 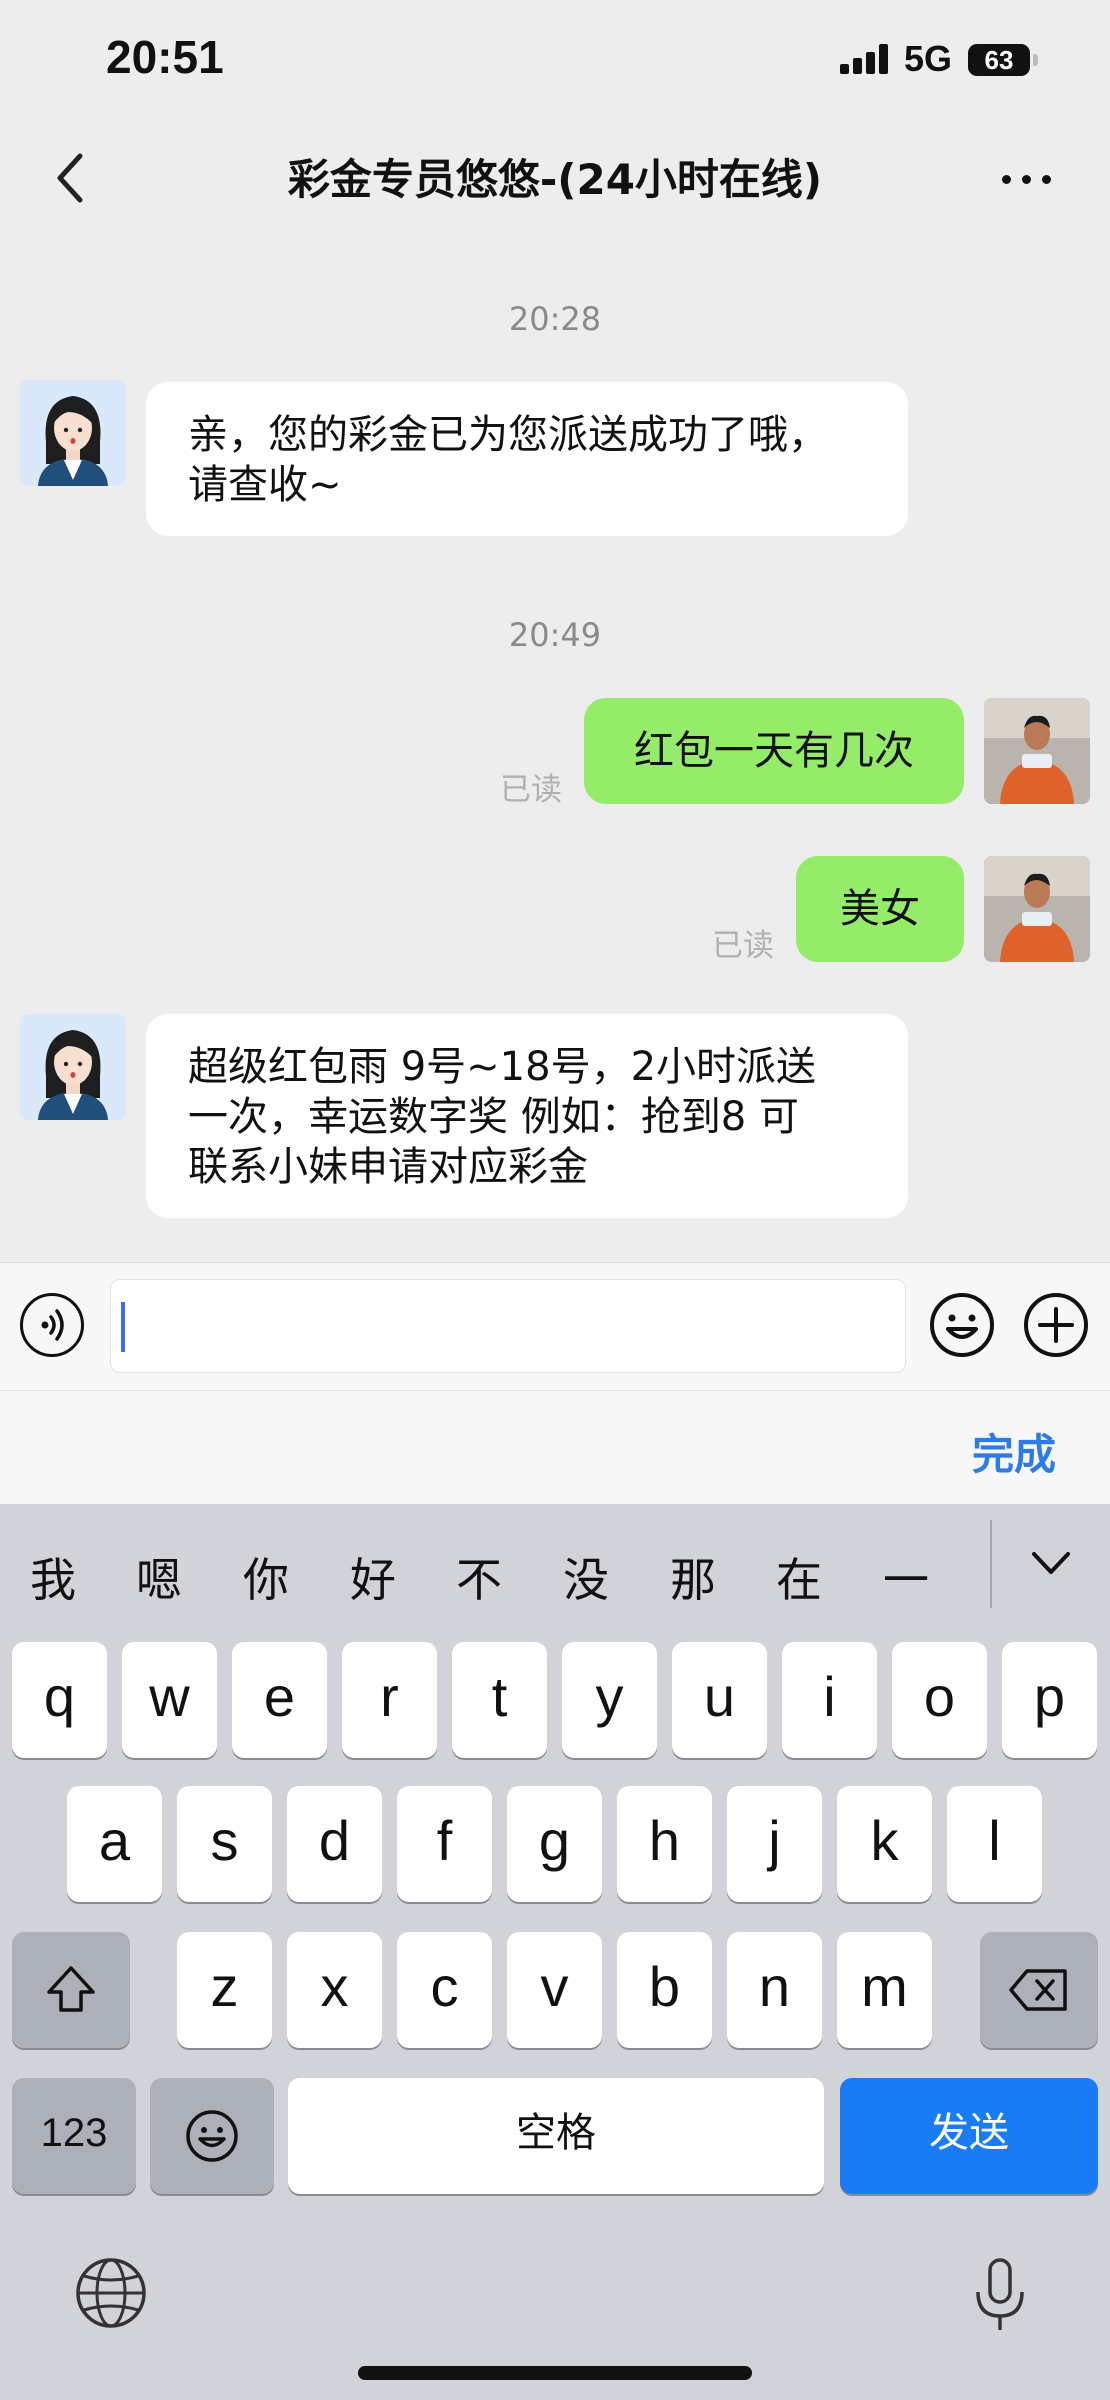 What do you see at coordinates (159, 1577) in the screenshot?
I see `candidate-word: 嗯` at bounding box center [159, 1577].